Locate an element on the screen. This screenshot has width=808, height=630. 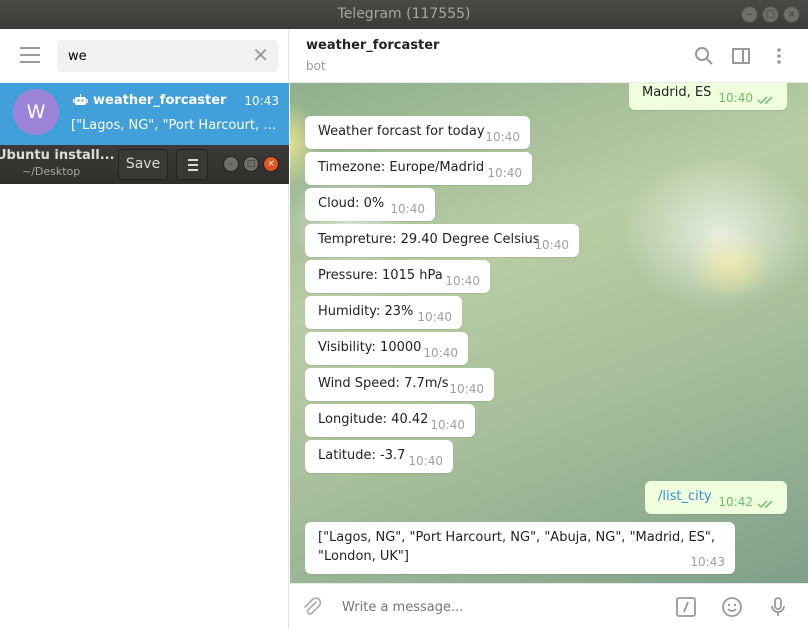
sidebar-toggle-icon is located at coordinates (741, 56).